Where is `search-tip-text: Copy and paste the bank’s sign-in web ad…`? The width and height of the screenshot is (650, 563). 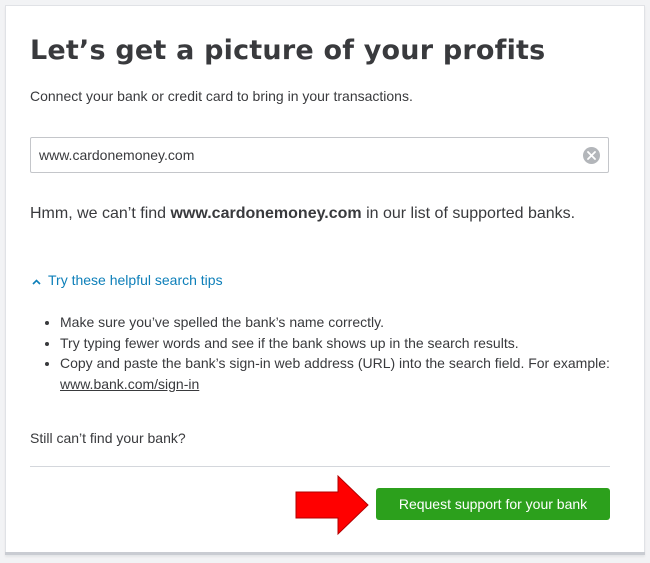 search-tip-text: Copy and paste the bank’s sign-in web ad… is located at coordinates (335, 363).